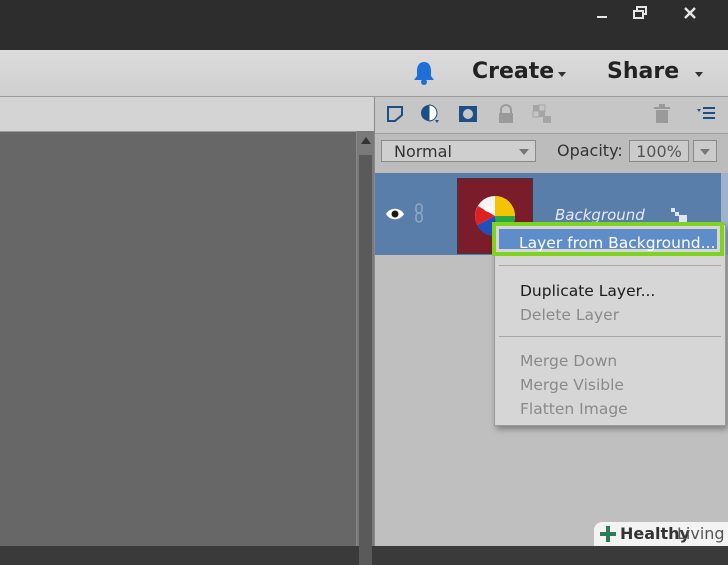 This screenshot has height=565, width=728. Describe the element at coordinates (395, 214) in the screenshot. I see `eye-icon` at that location.